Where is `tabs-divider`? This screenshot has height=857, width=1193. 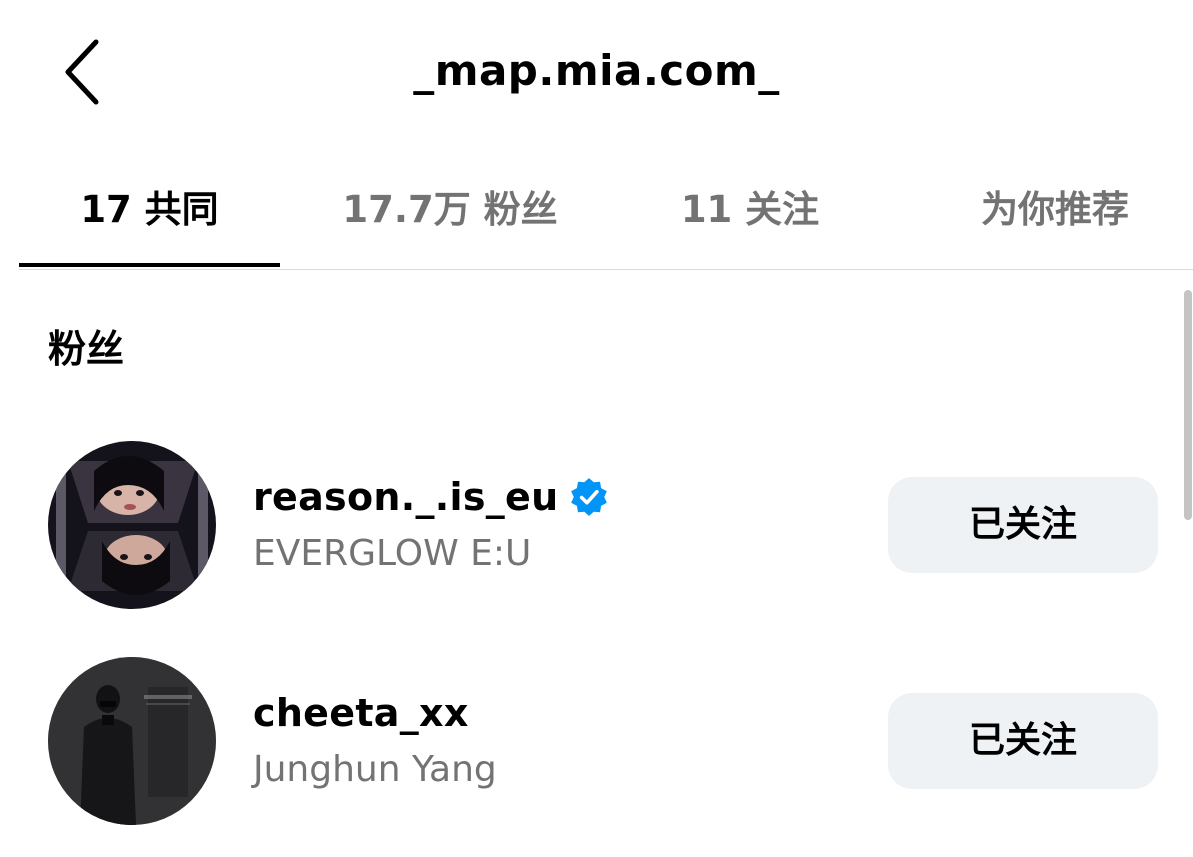 tabs-divider is located at coordinates (606, 269).